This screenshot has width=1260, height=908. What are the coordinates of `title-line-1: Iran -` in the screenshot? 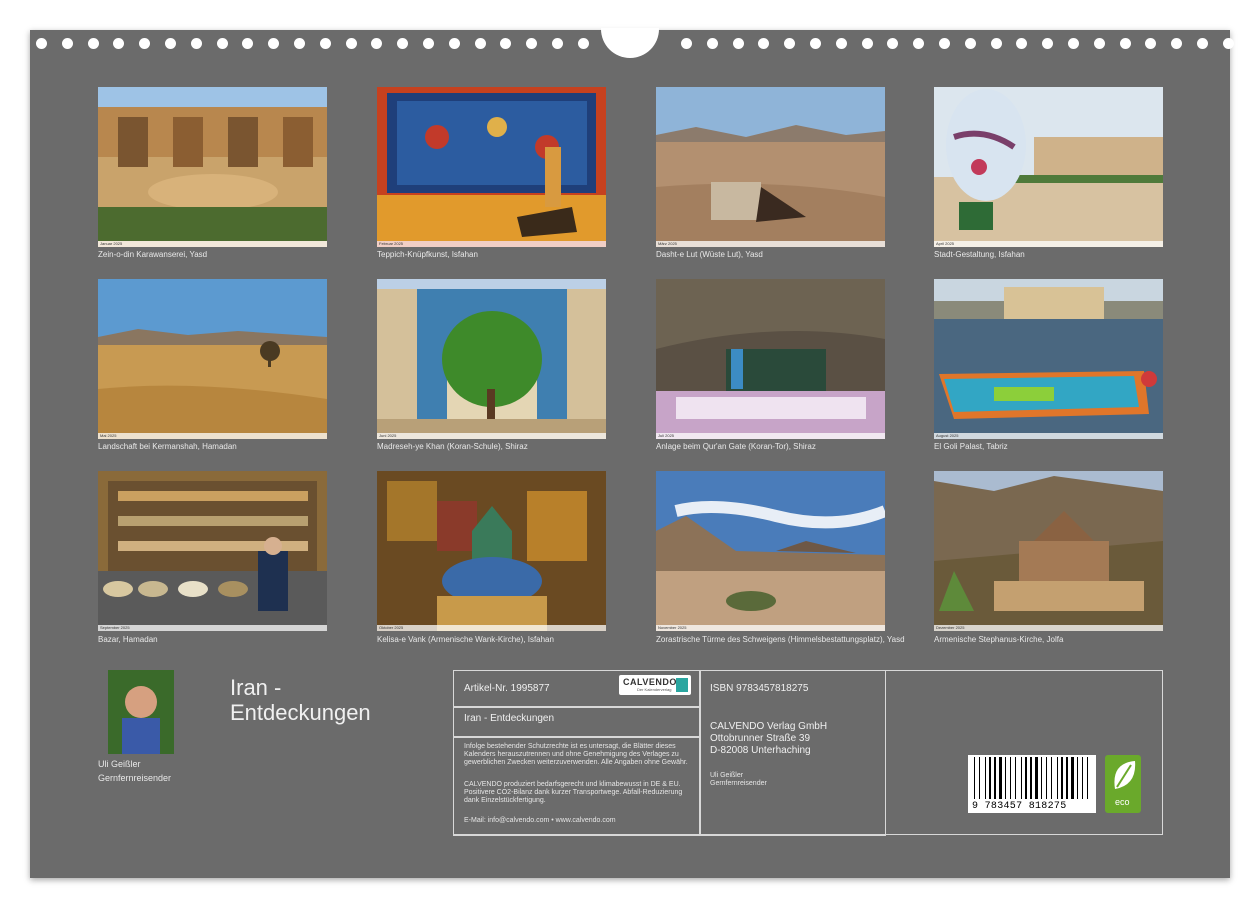 It's located at (256, 687).